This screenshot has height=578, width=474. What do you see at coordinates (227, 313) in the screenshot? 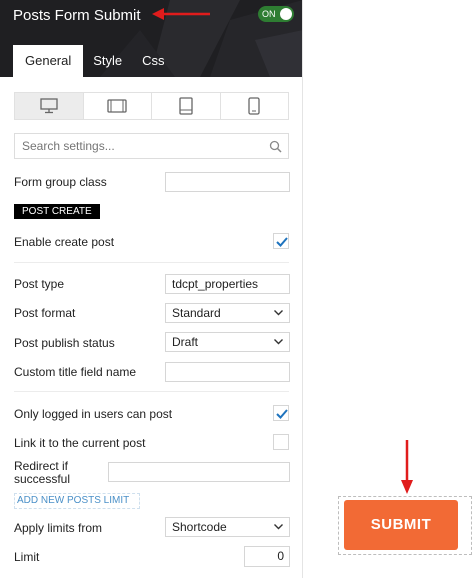
I see `post-format-select: Standard` at bounding box center [227, 313].